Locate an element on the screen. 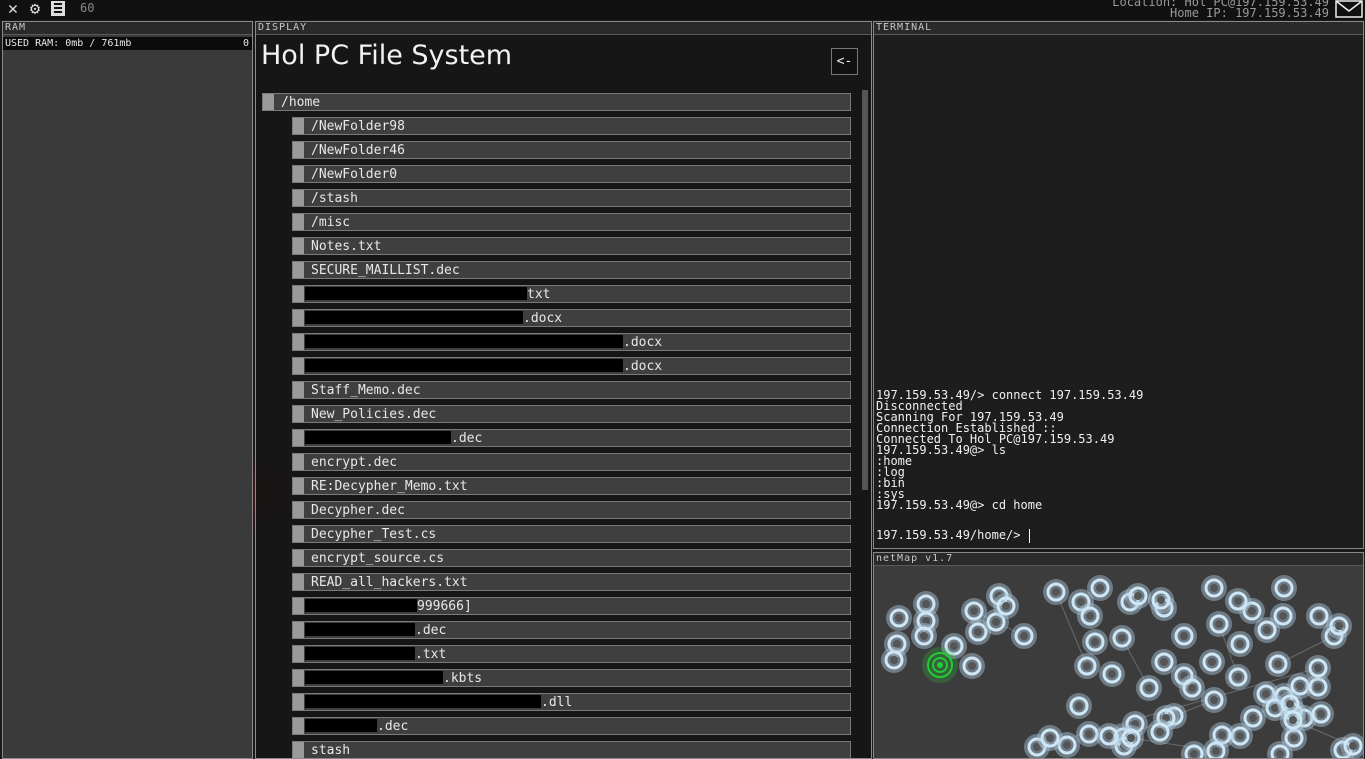 Image resolution: width=1365 pixels, height=759 pixels. file-item: .dll is located at coordinates (571, 702).